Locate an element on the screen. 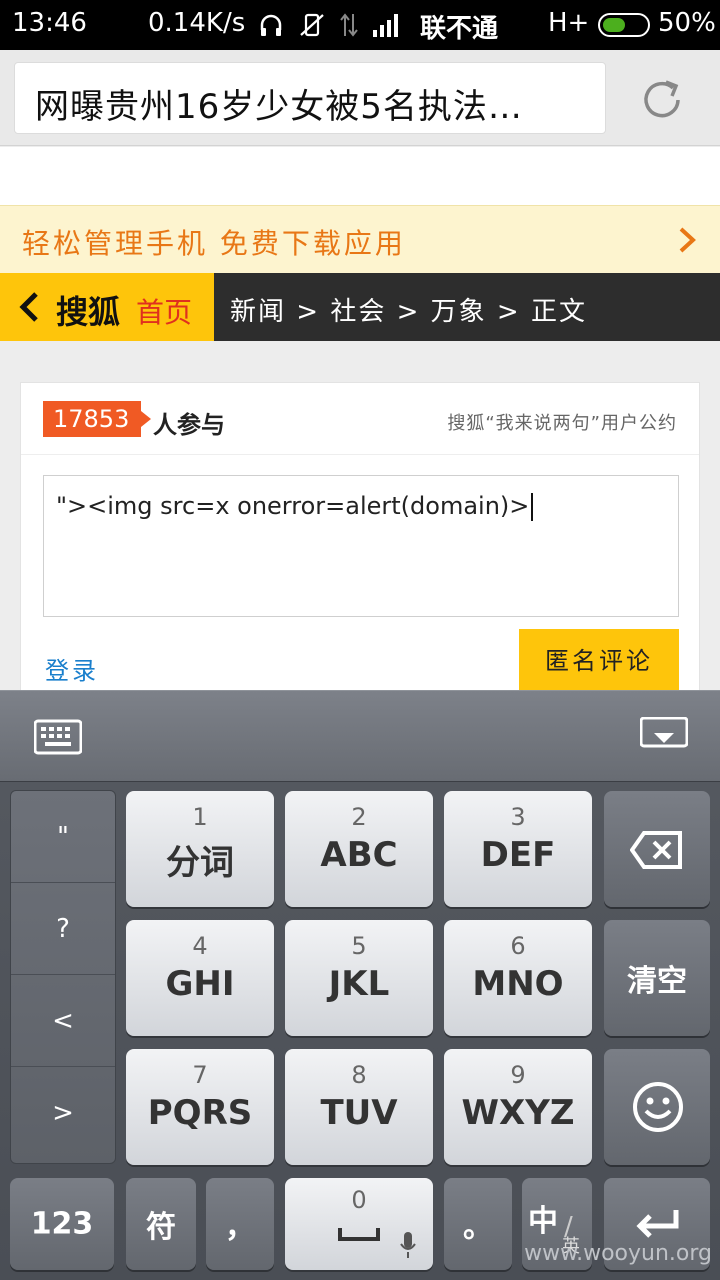  battery-level is located at coordinates (614, 25).